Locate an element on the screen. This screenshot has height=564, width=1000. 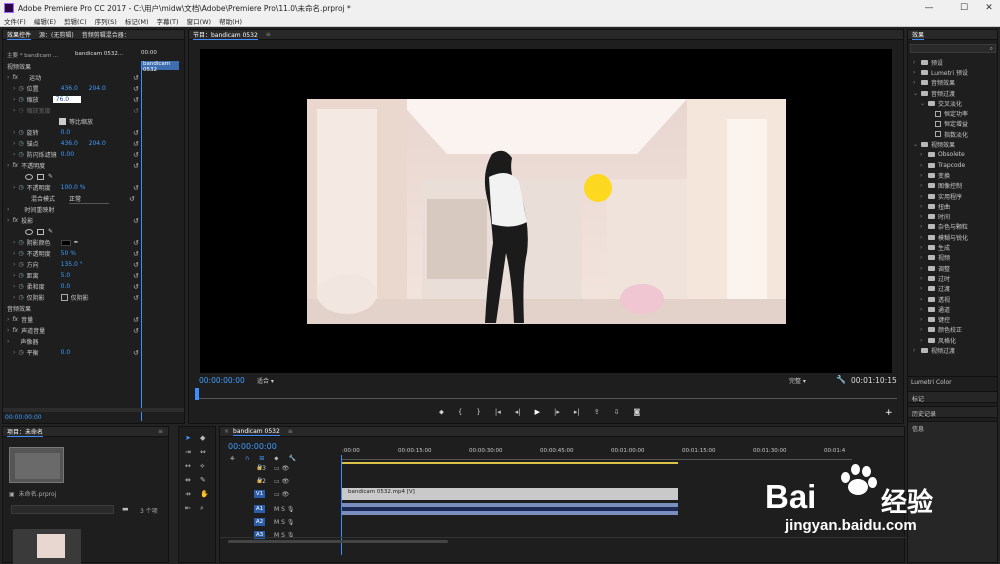
menu-clip: 剪辑(C) is located at coordinates (75, 21).